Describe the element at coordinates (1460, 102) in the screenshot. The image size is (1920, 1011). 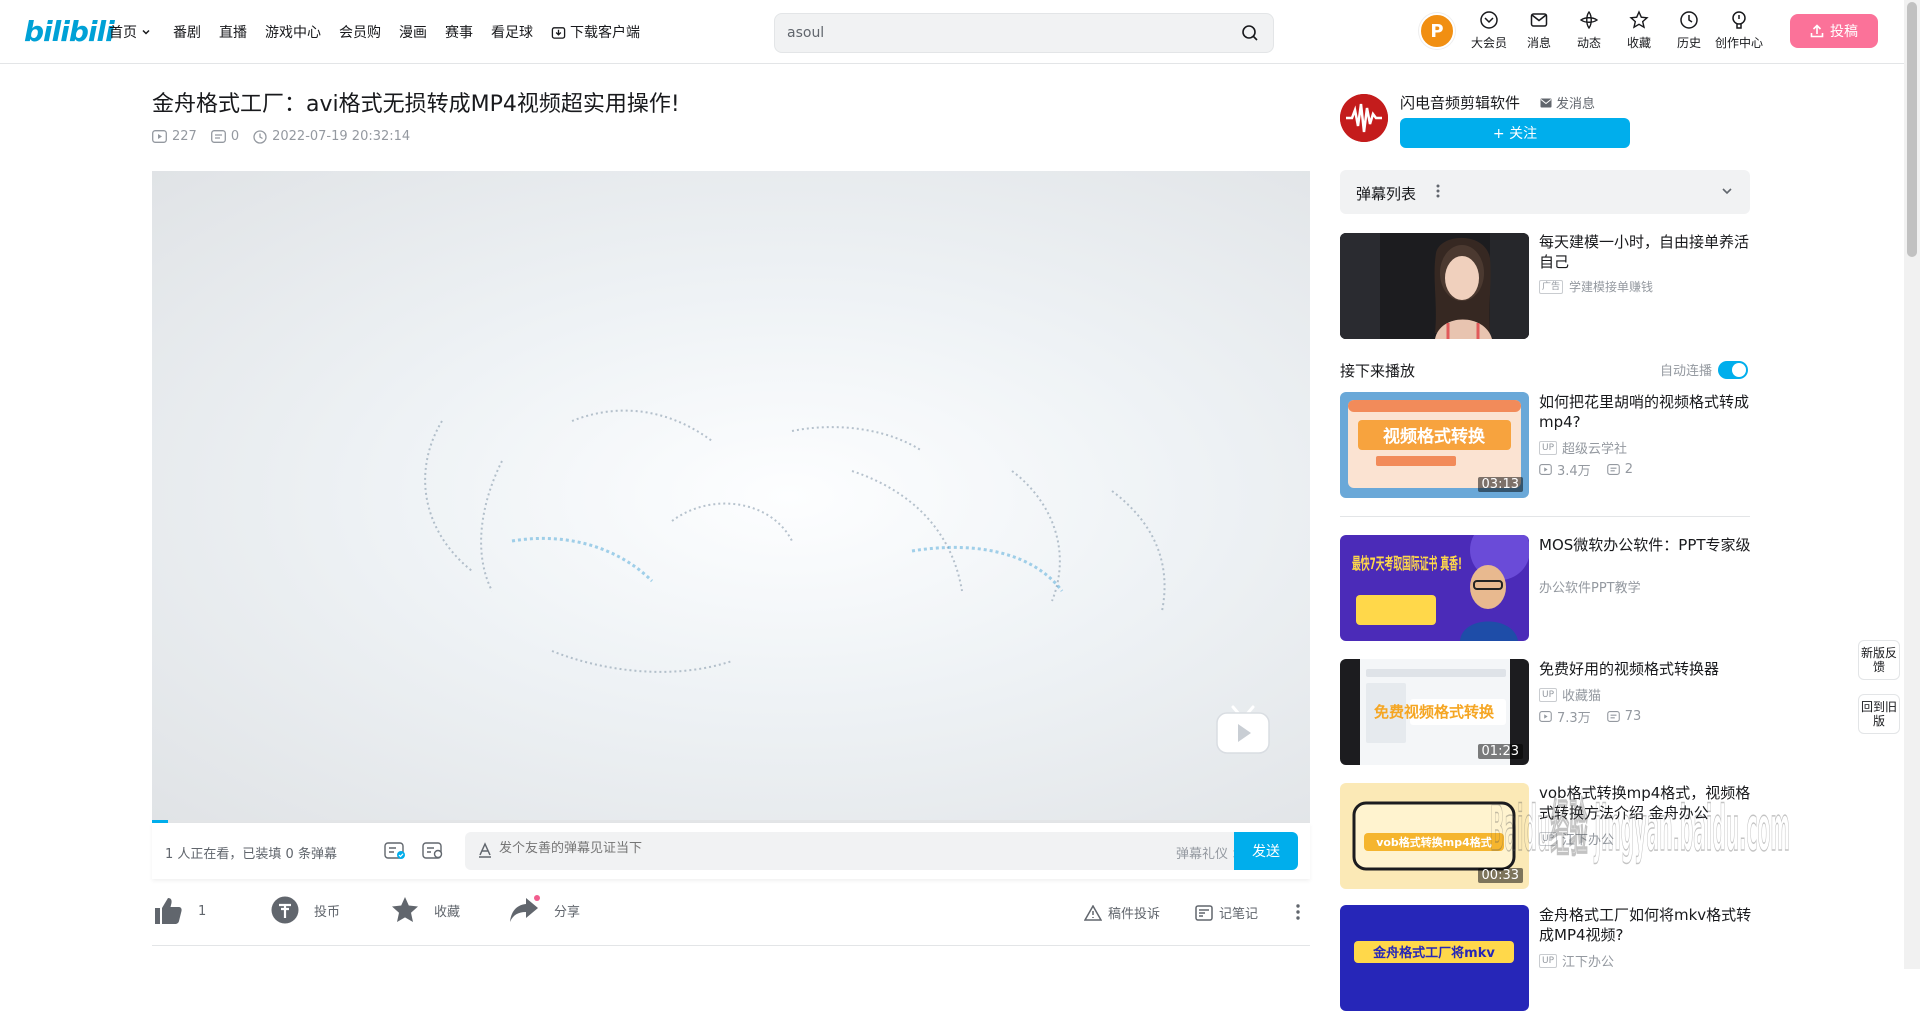
I see `uploader-name: 闪电音频剪辑软件` at that location.